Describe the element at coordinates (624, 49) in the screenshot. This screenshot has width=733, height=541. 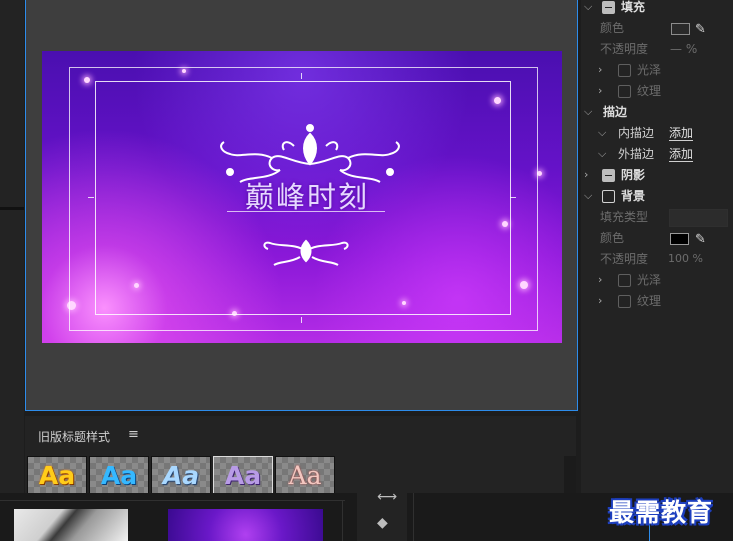
I see `fill-opacity-label: 不透明度` at that location.